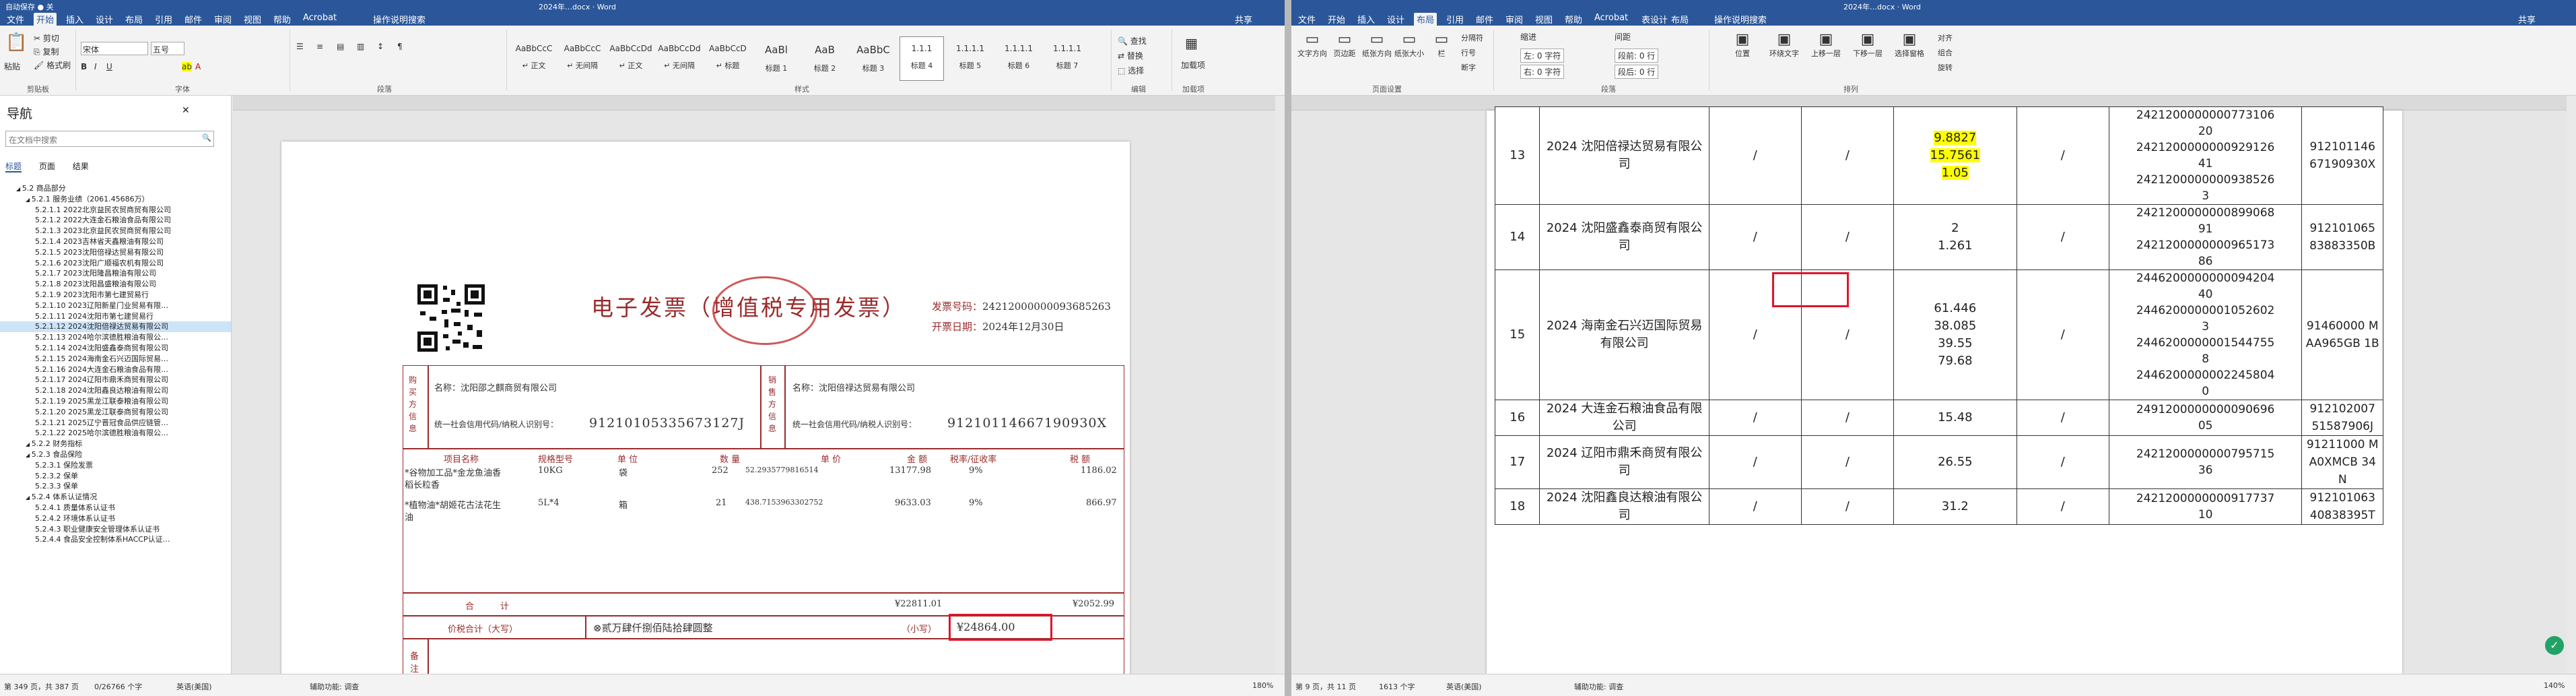 The width and height of the screenshot is (2576, 696). I want to click on language: 英语(美国), so click(194, 686).